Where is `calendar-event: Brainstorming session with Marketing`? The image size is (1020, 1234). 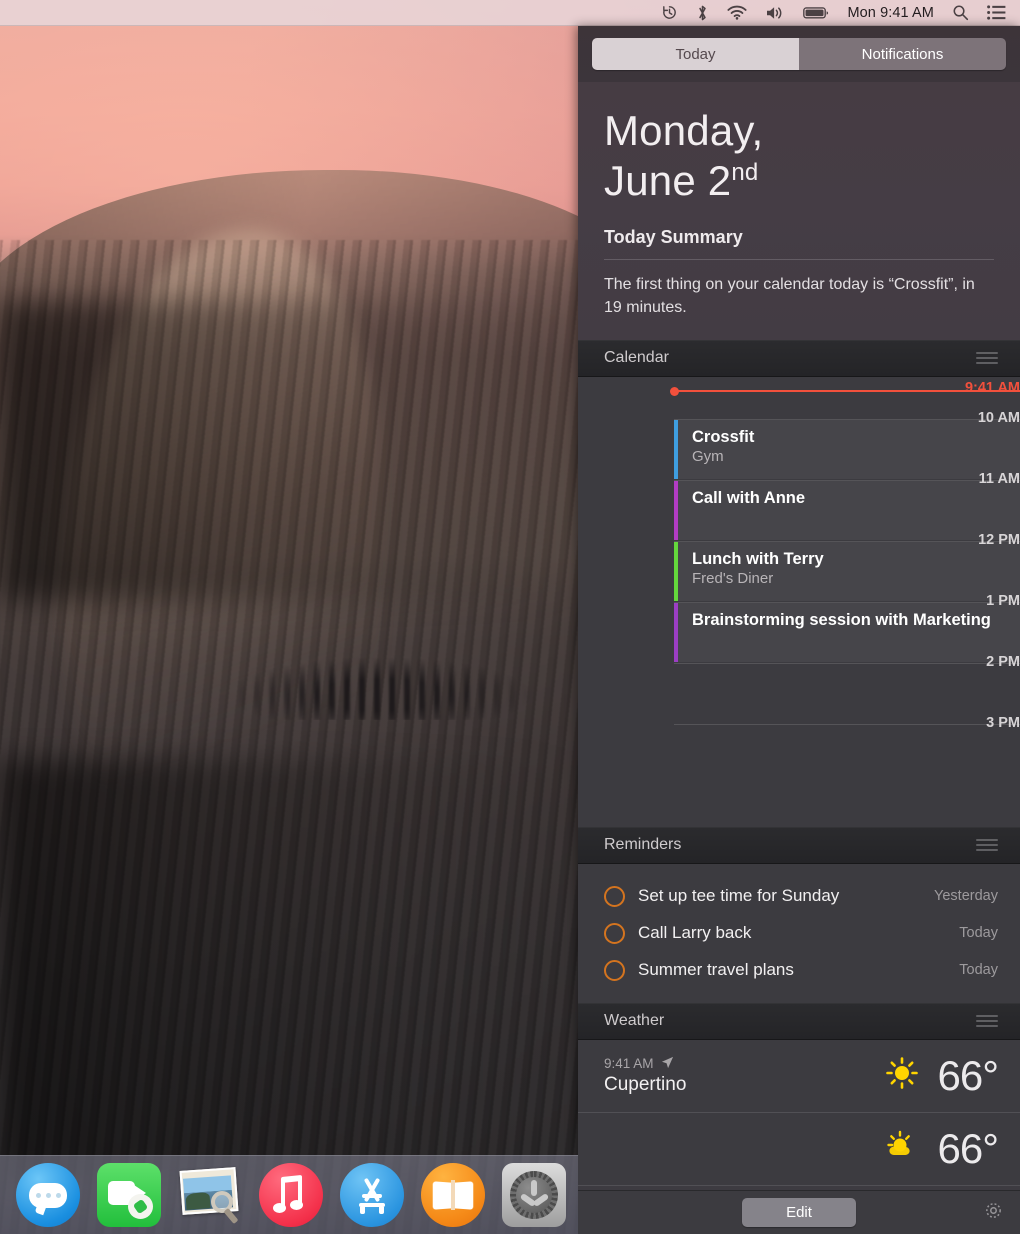 calendar-event: Brainstorming session with Marketing is located at coordinates (847, 632).